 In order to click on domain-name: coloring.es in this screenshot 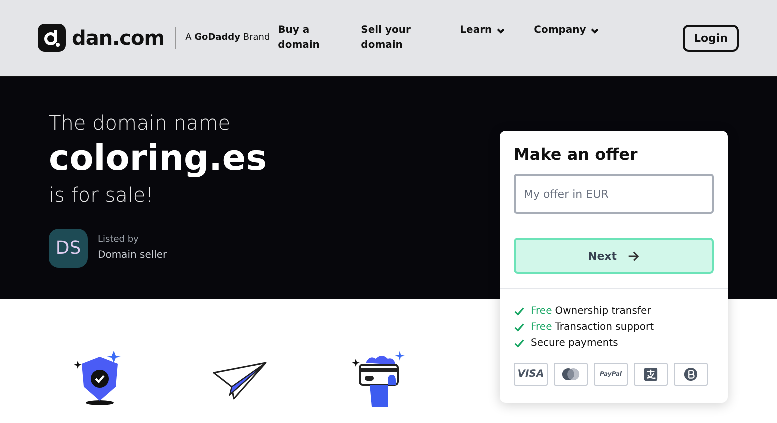, I will do `click(158, 159)`.